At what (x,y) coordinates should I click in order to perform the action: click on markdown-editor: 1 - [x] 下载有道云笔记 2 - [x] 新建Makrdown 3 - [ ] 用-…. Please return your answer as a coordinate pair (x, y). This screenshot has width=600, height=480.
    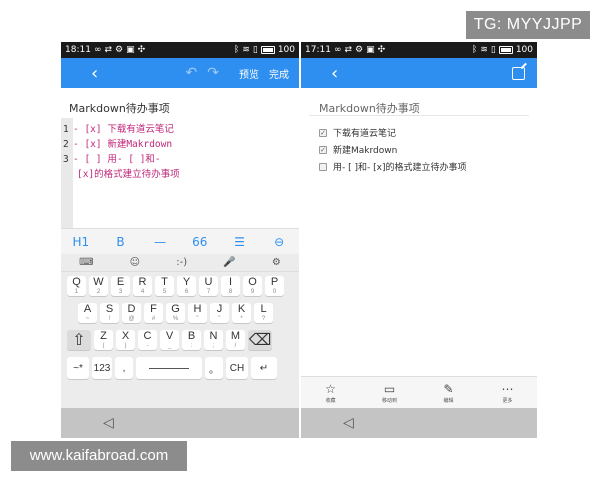
    Looking at the image, I should click on (180, 173).